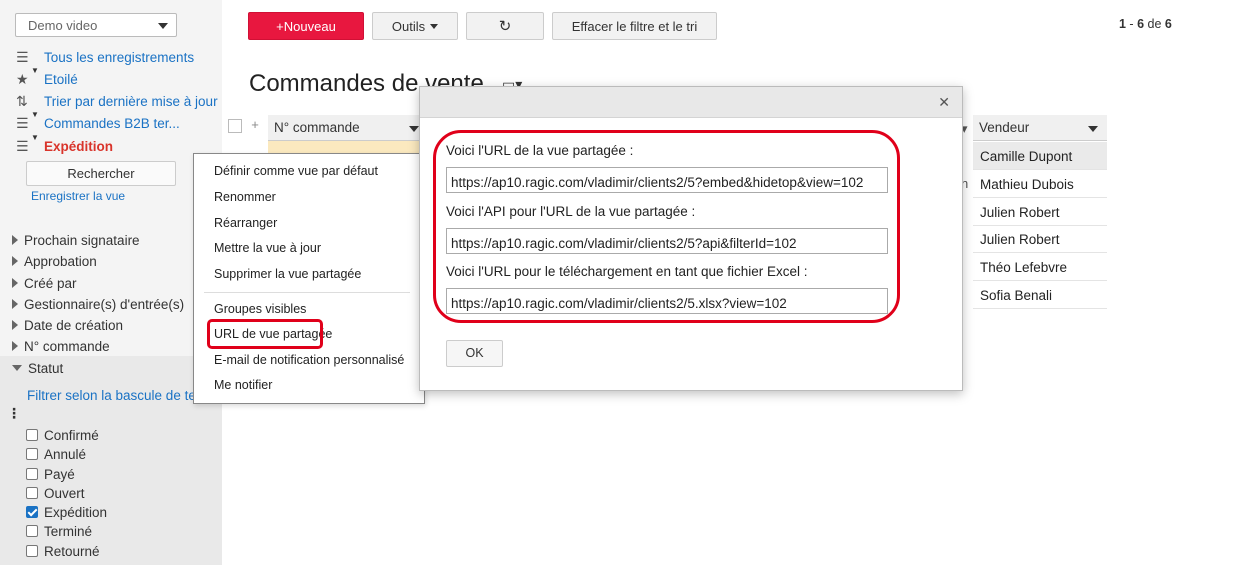 Image resolution: width=1239 pixels, height=565 pixels. I want to click on filter-entry-managers: Gestionnaire(s) d'entrée(s), so click(98, 304).